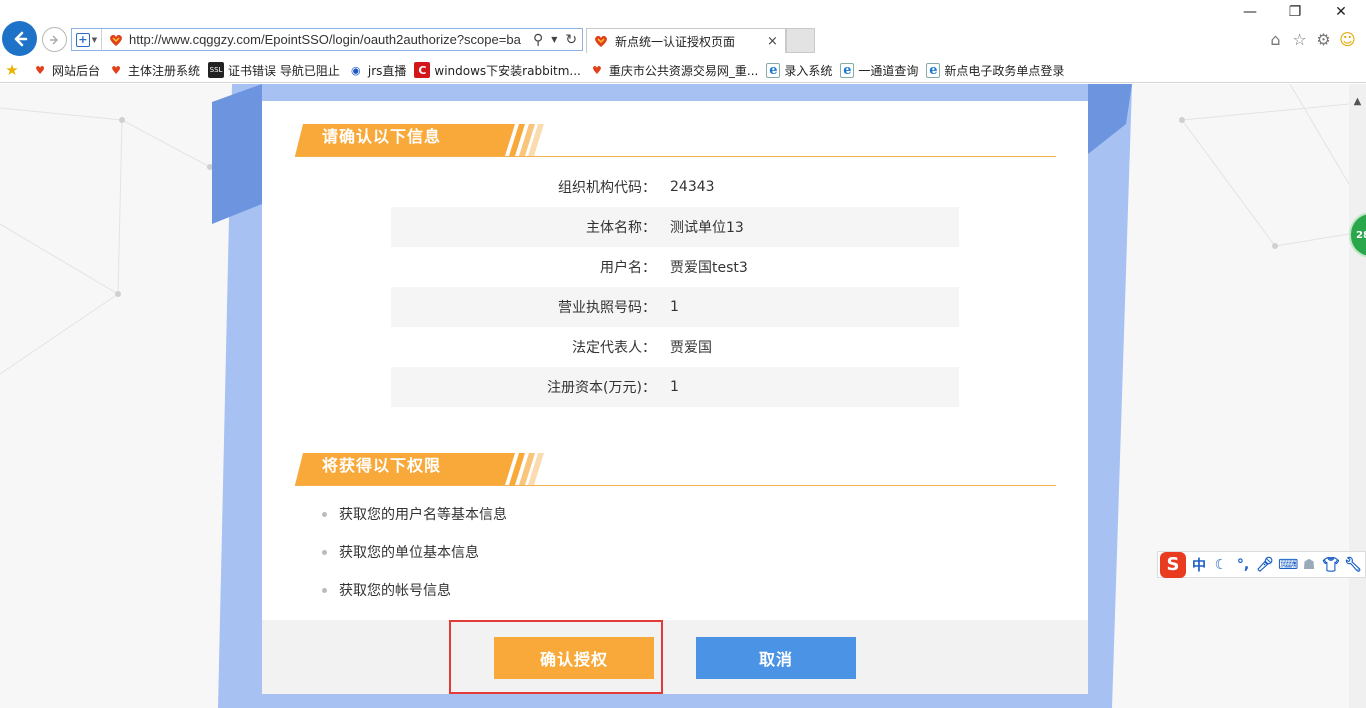 The height and width of the screenshot is (708, 1366). Describe the element at coordinates (879, 70) in the screenshot. I see `favorite-link: e 一通道查询` at that location.